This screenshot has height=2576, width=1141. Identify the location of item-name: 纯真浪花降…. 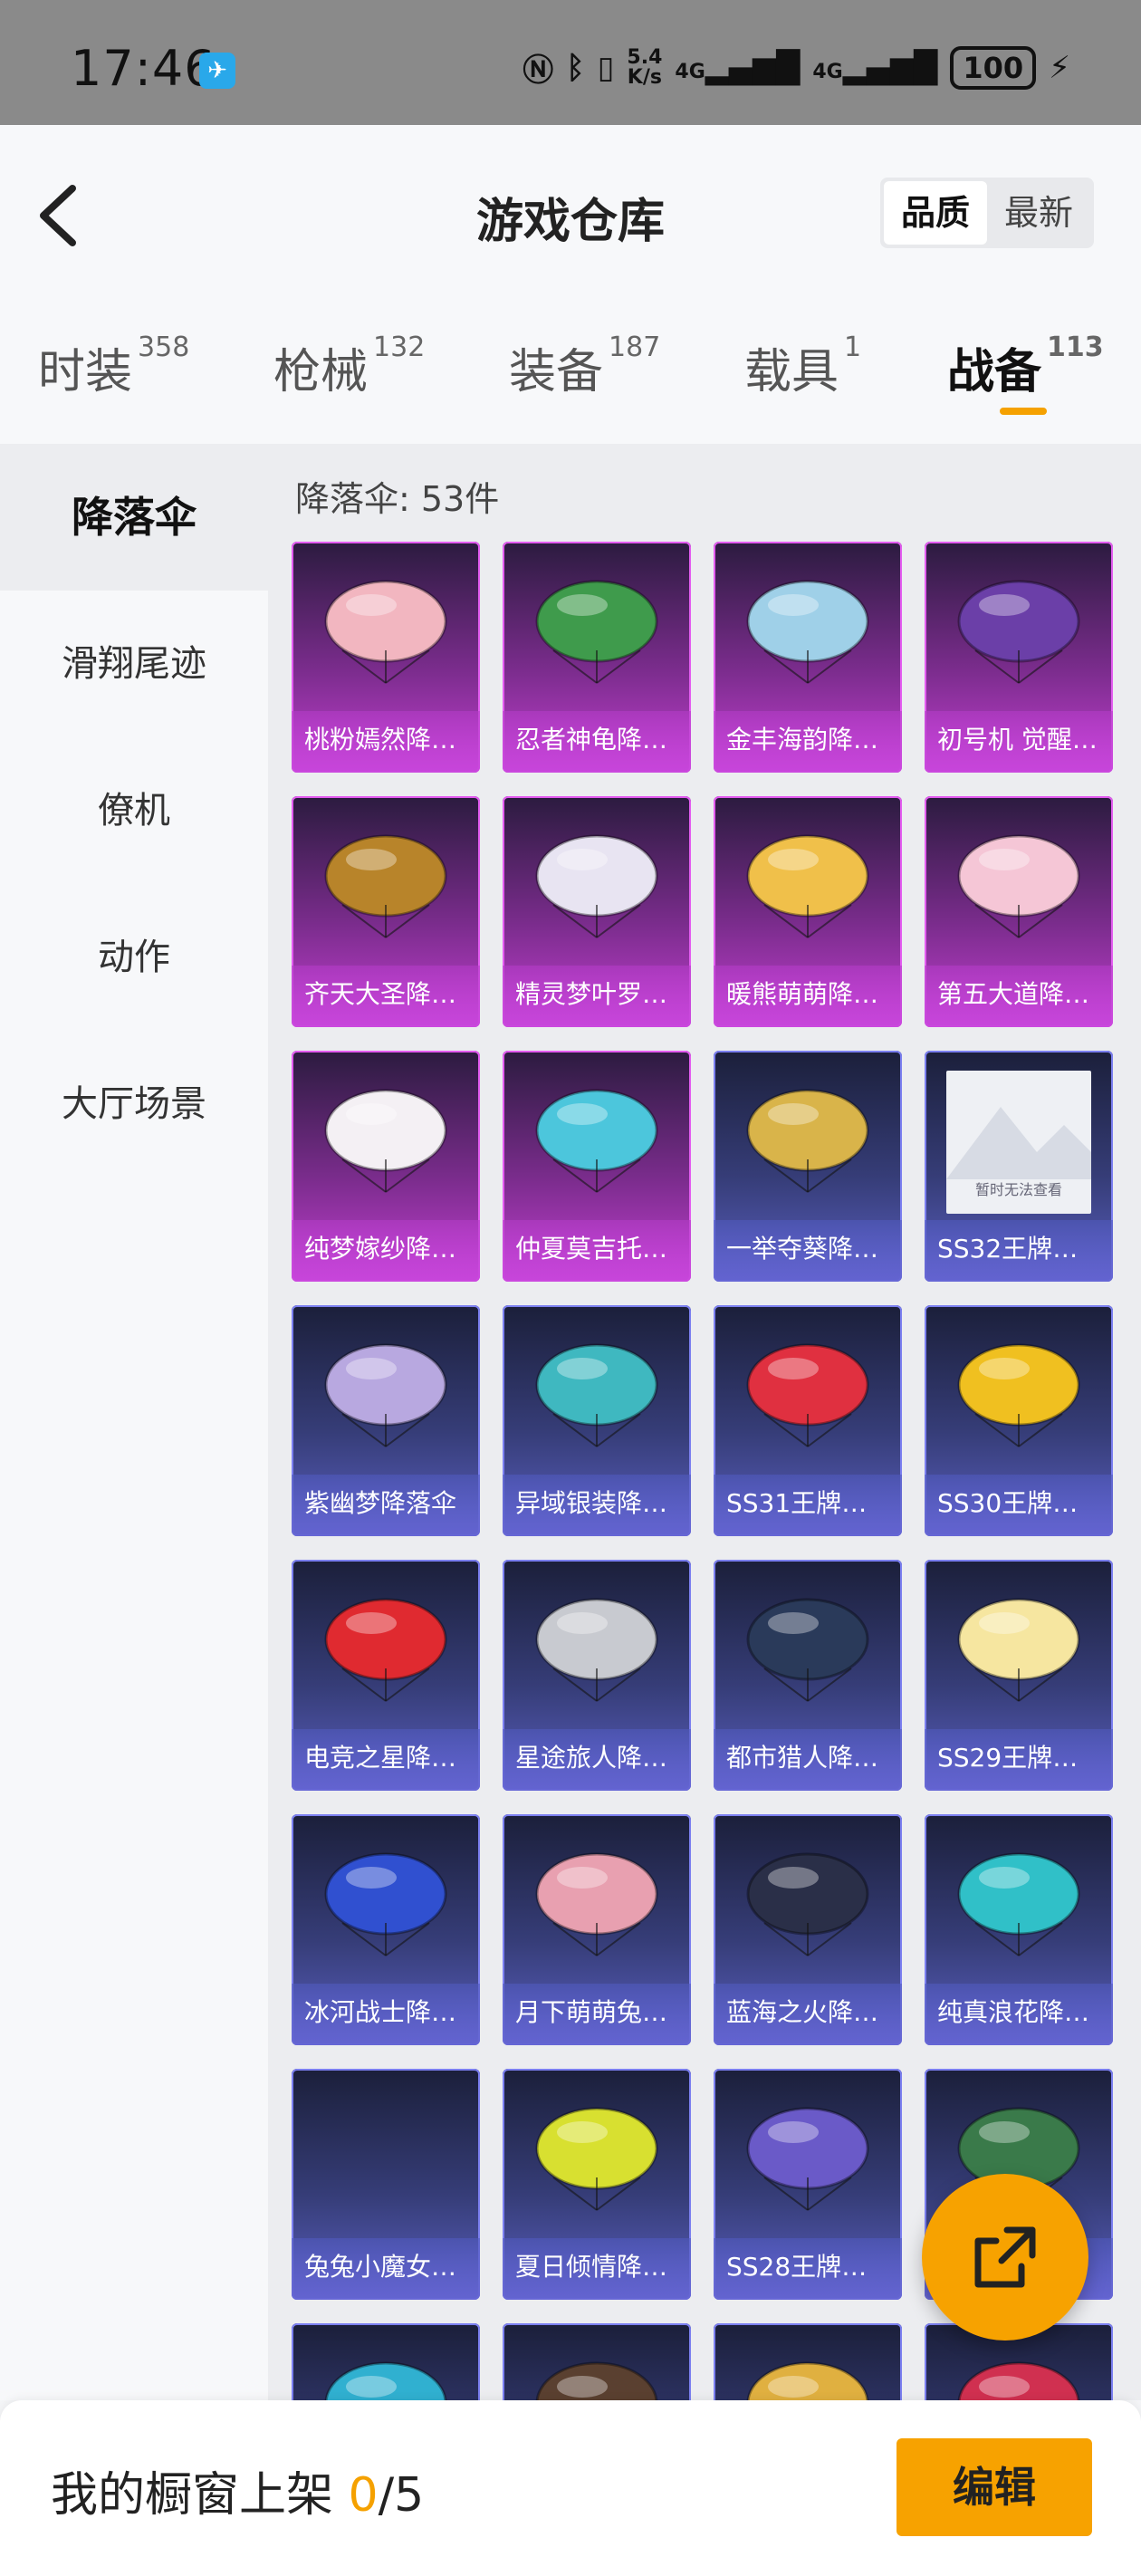
(1019, 2014).